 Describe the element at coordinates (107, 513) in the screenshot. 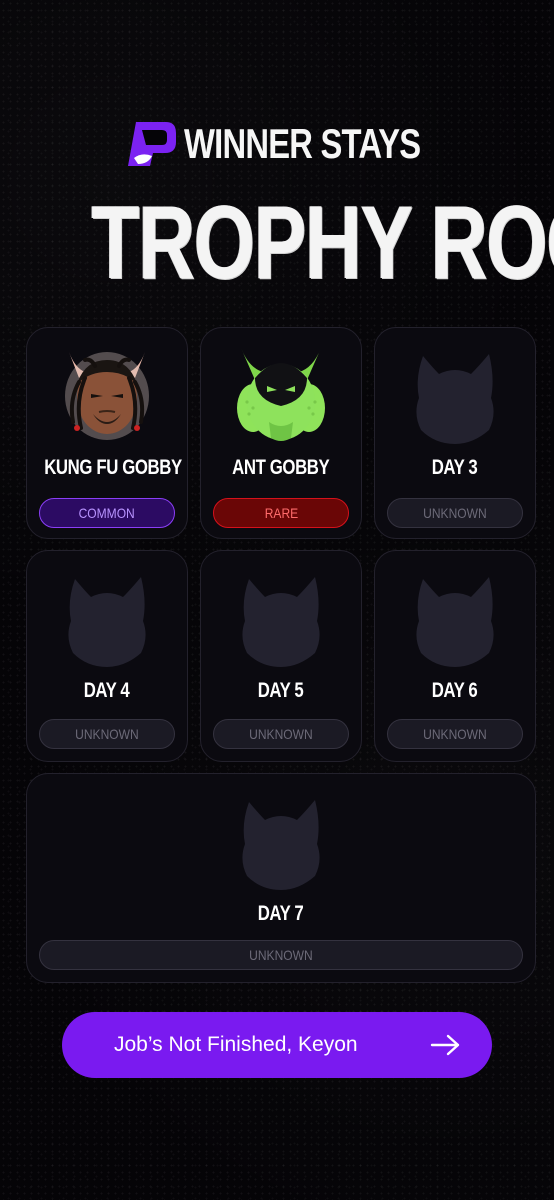

I see `rarity-badge: COMMON` at that location.